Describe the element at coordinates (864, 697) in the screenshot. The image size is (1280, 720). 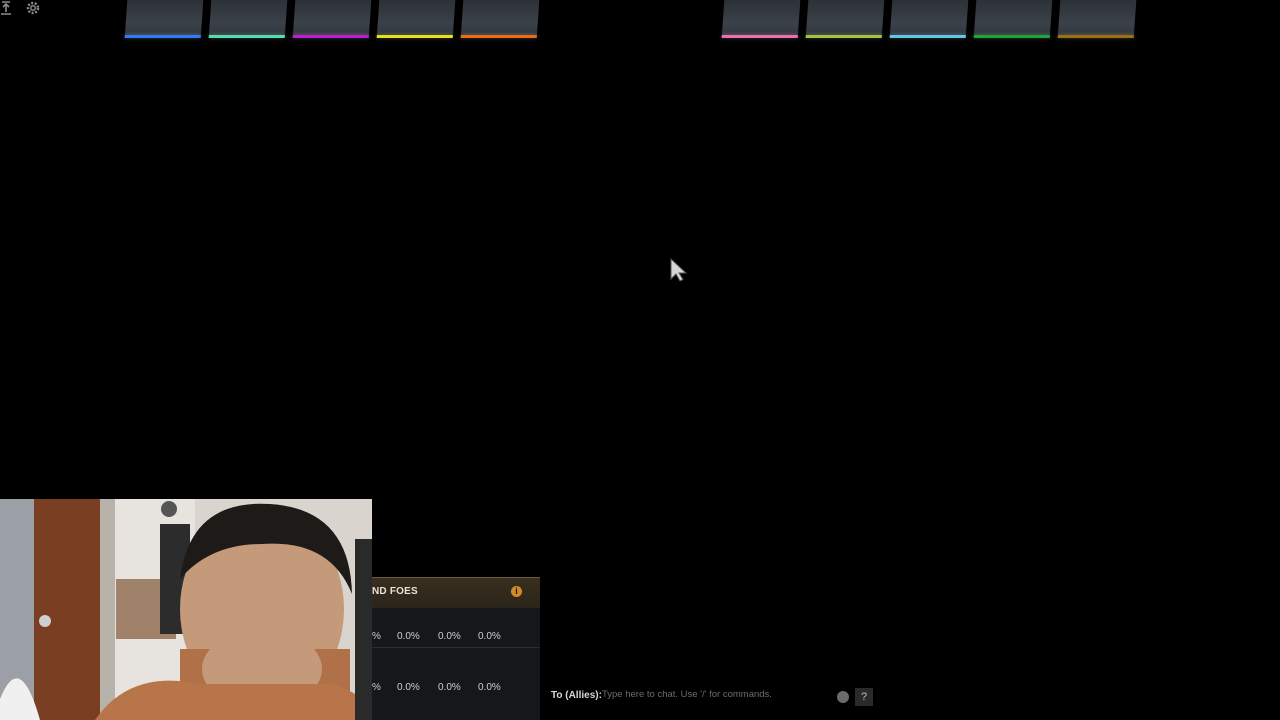
I see `help-button: ?` at that location.